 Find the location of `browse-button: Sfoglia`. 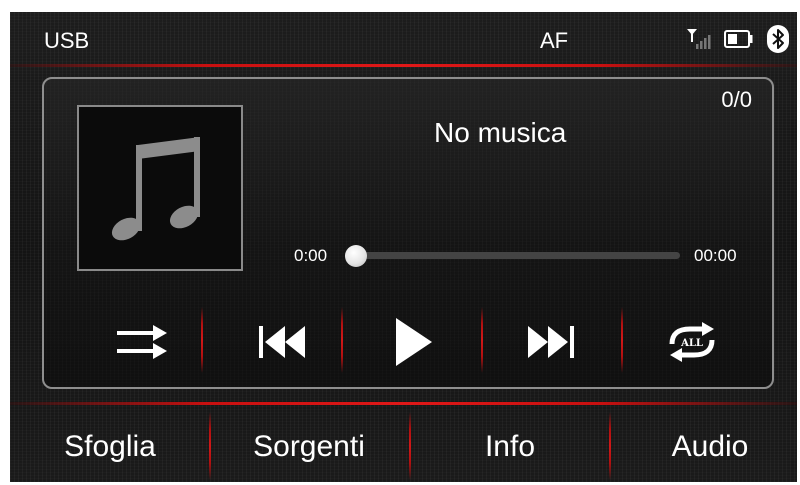

browse-button: Sfoglia is located at coordinates (110, 447).